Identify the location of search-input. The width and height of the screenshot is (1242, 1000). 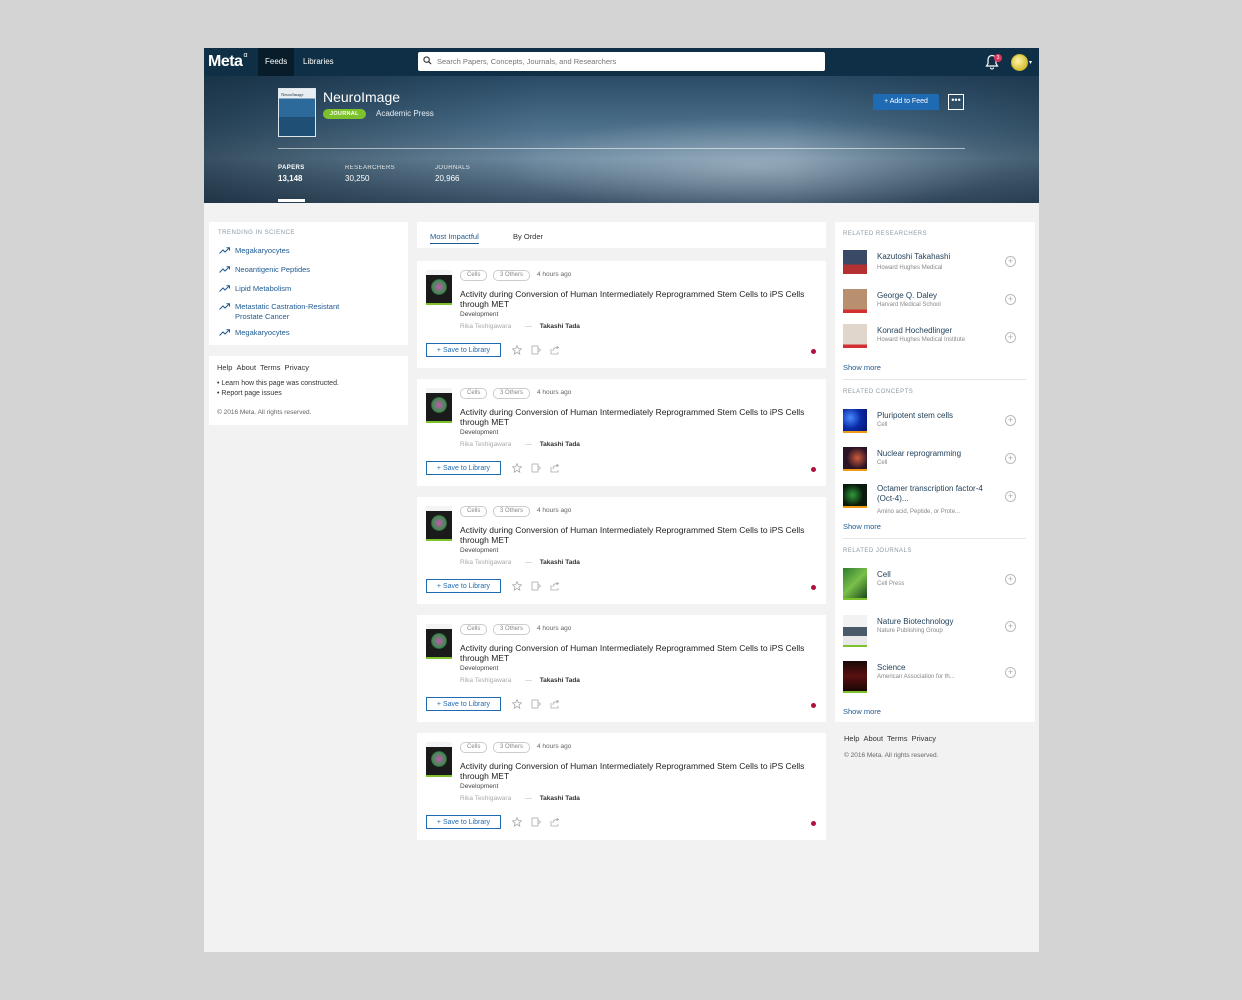
(627, 61).